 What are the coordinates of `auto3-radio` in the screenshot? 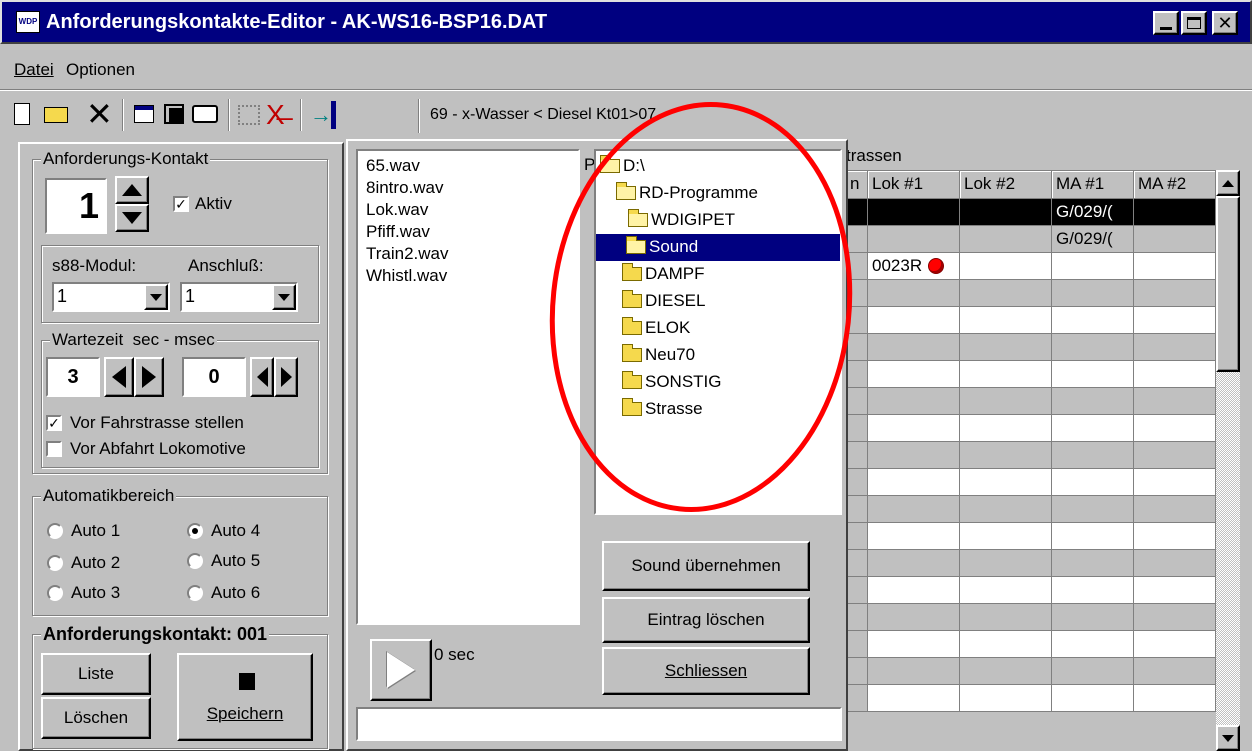 It's located at (55, 593).